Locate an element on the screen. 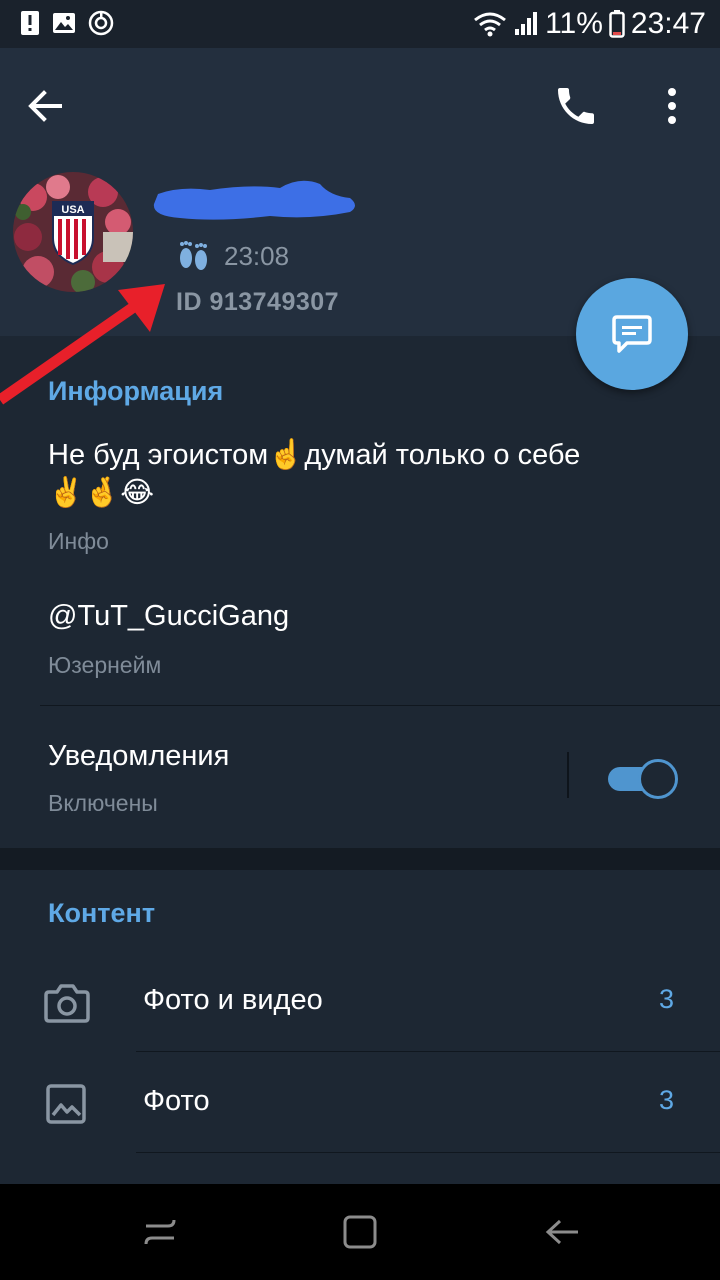  phone-icon is located at coordinates (576, 106).